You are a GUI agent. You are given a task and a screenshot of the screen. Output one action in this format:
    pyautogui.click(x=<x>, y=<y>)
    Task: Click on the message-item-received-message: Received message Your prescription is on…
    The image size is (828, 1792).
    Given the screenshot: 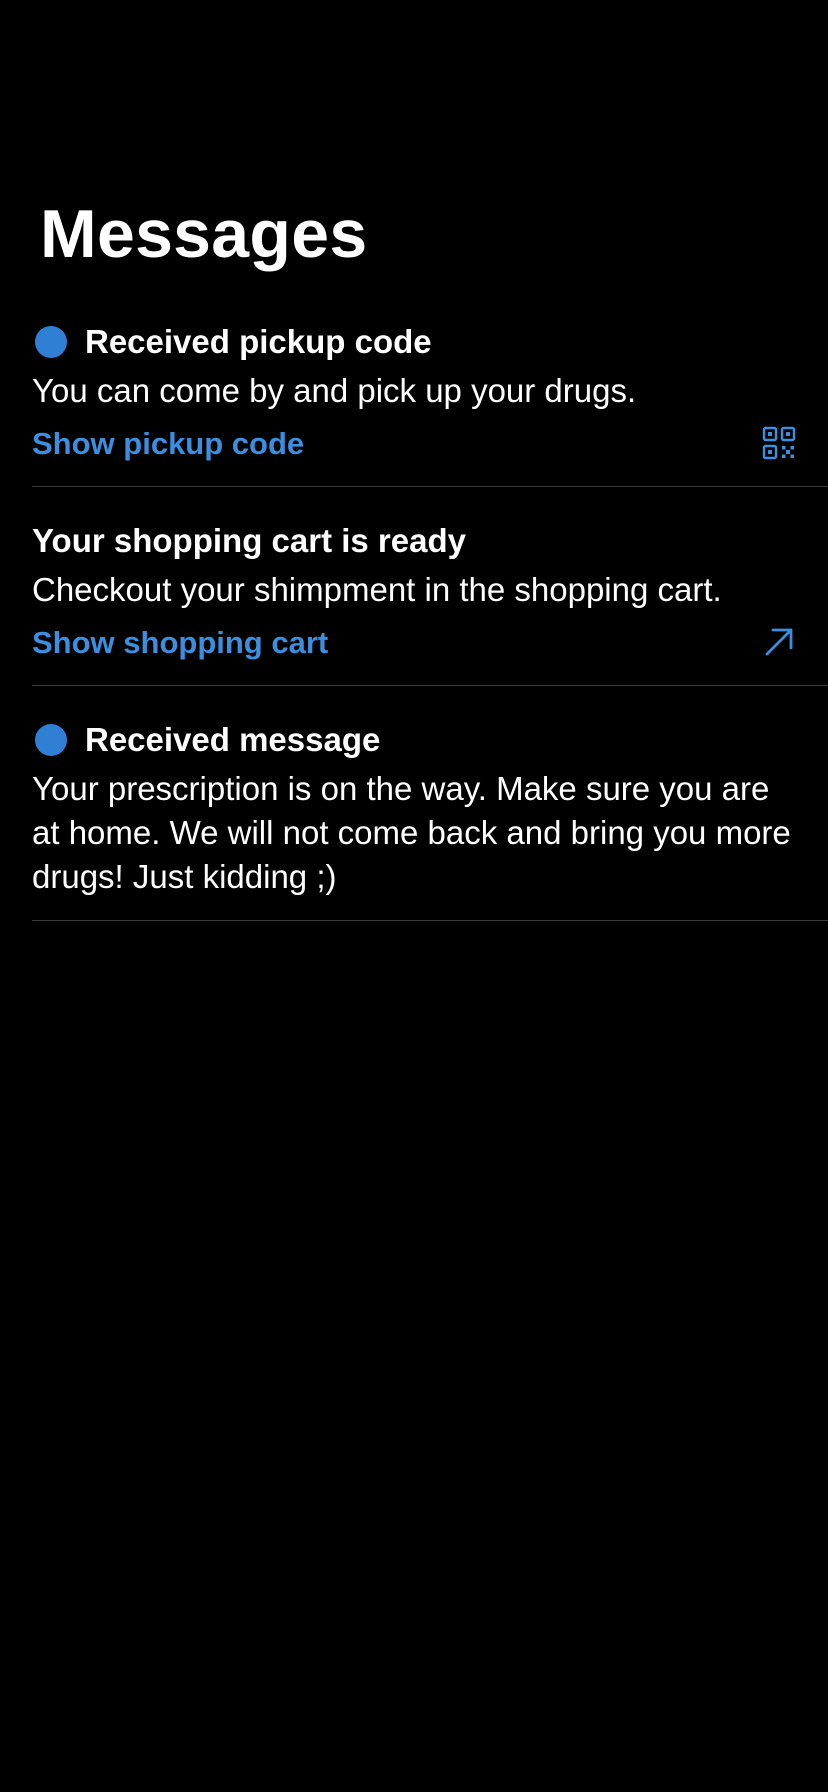 What is the action you would take?
    pyautogui.click(x=430, y=817)
    